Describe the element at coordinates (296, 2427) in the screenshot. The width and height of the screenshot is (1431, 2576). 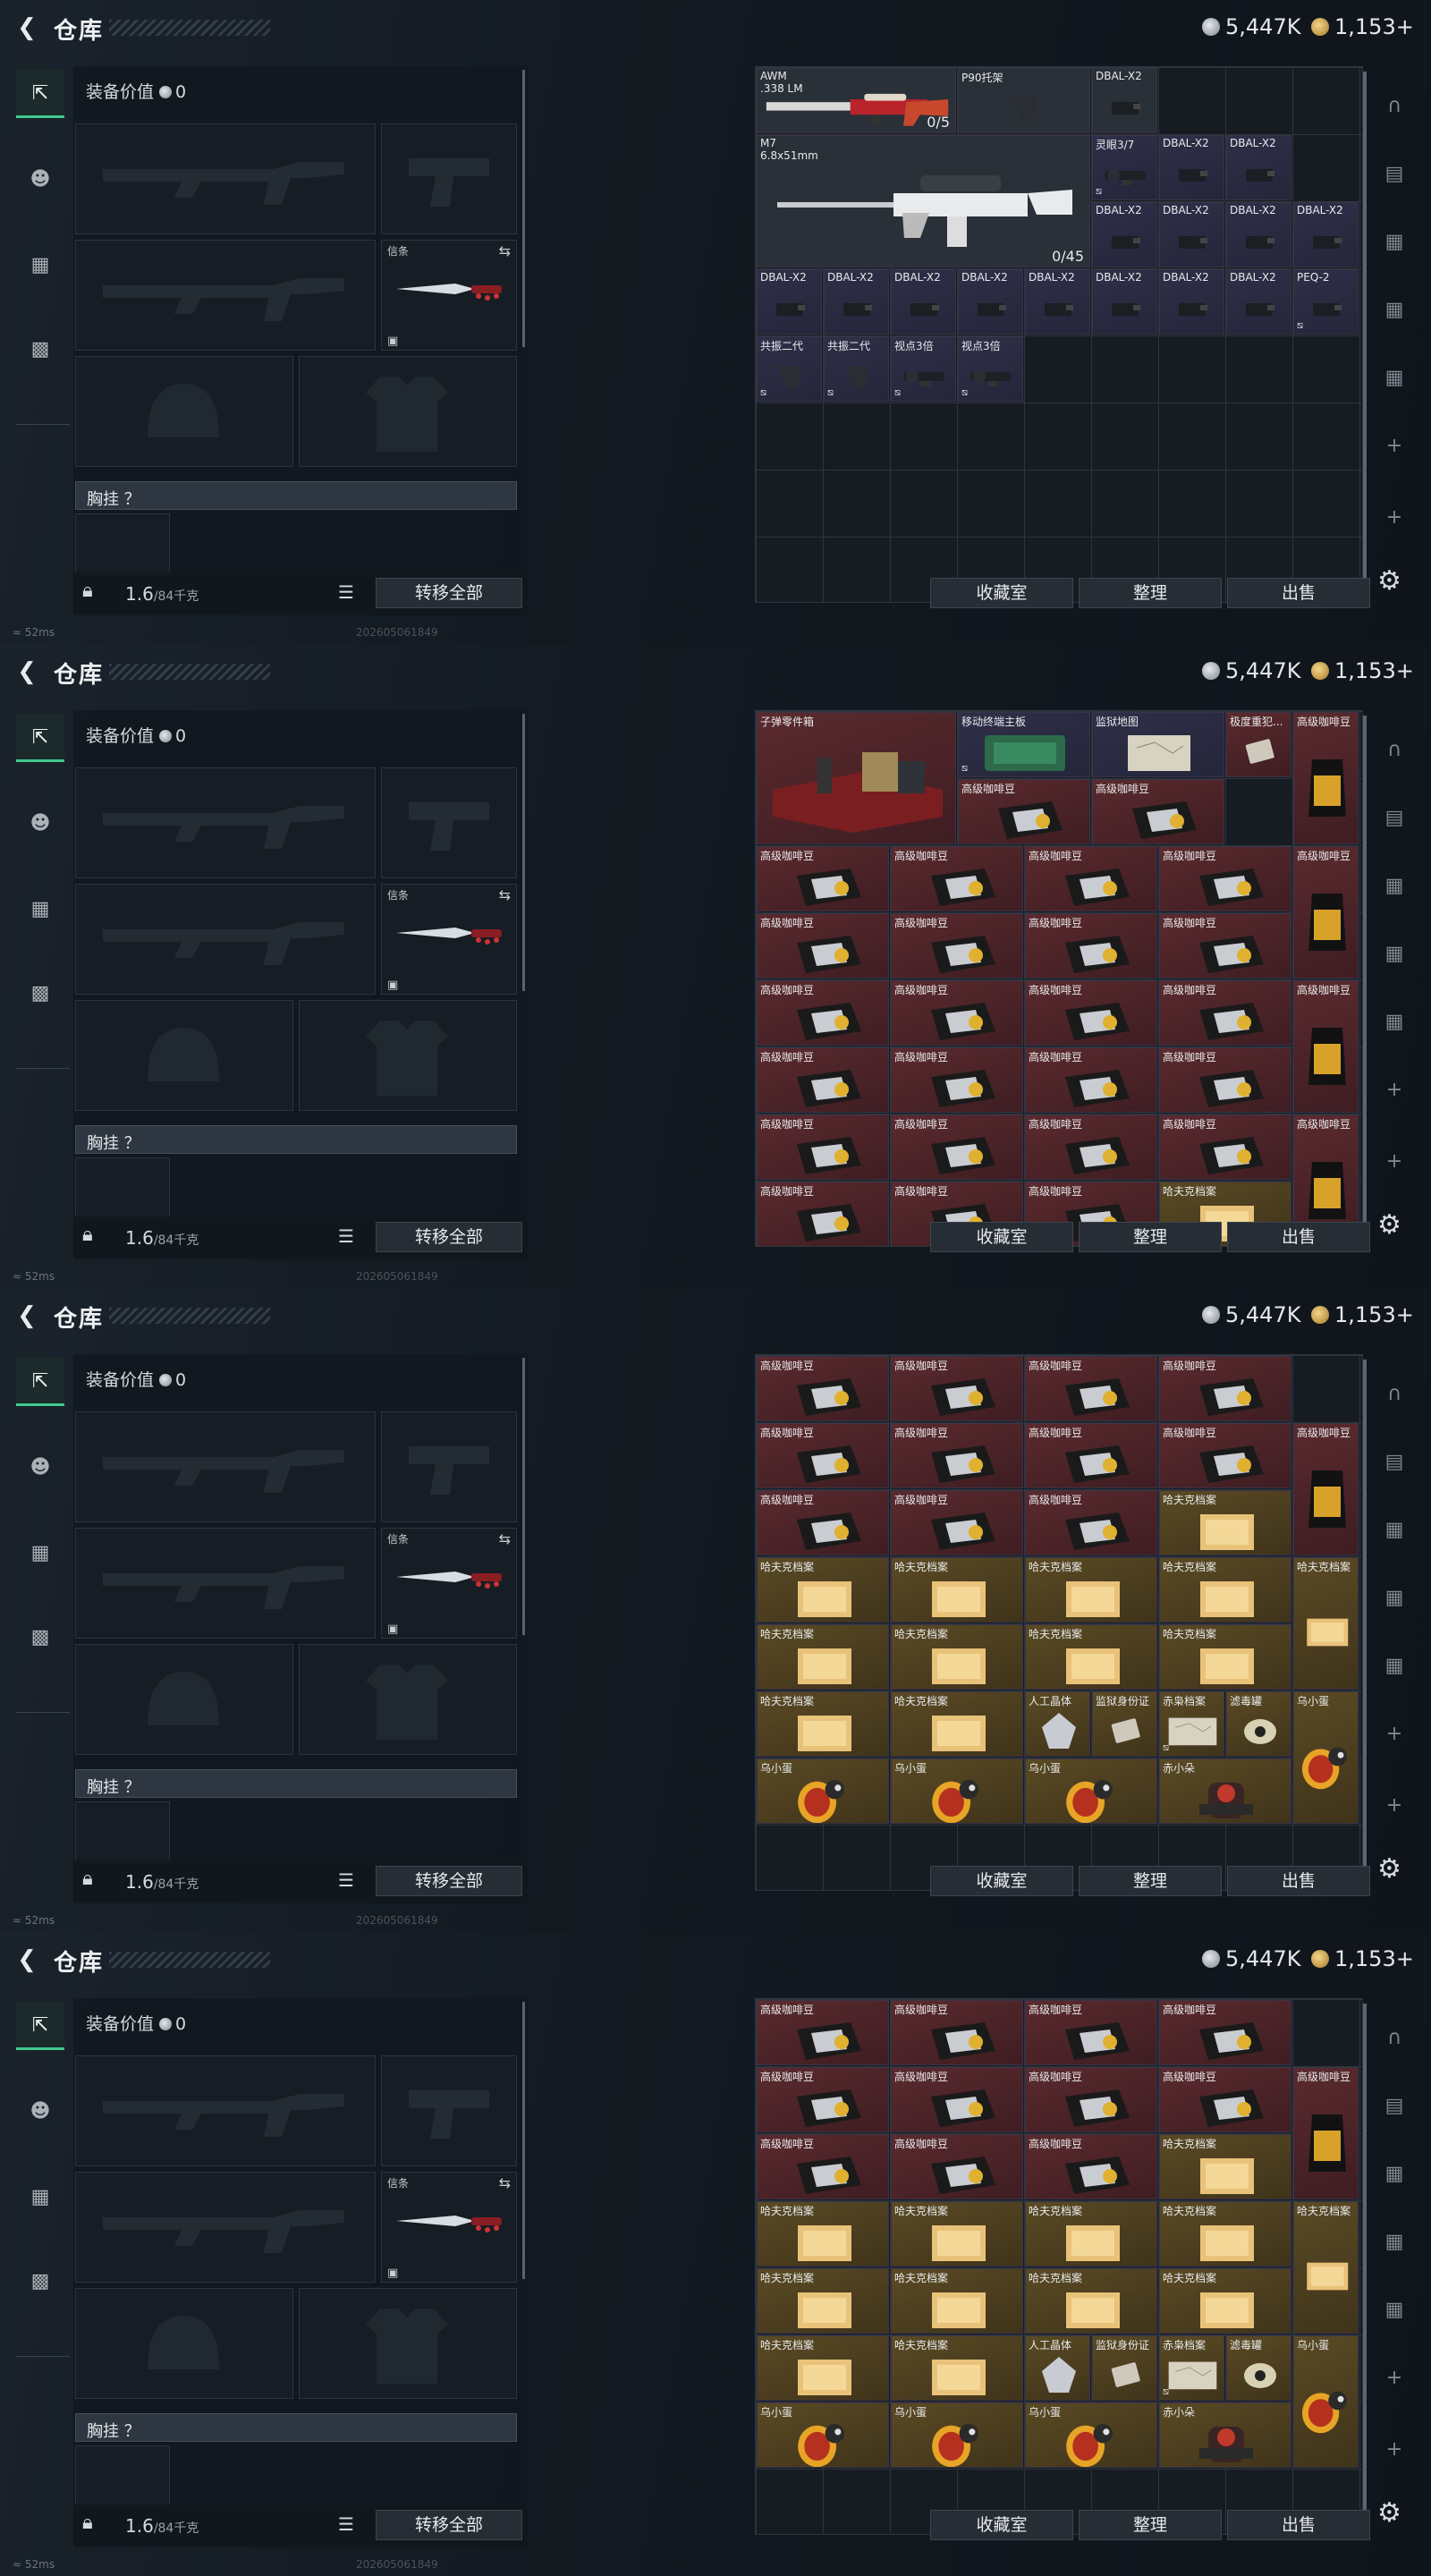
I see `chest-rig-header: 胸挂 ？` at that location.